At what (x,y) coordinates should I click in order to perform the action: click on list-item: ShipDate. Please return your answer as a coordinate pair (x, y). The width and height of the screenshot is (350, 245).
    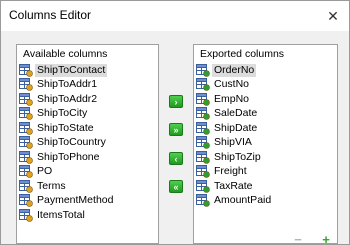
    Looking at the image, I should click on (266, 128).